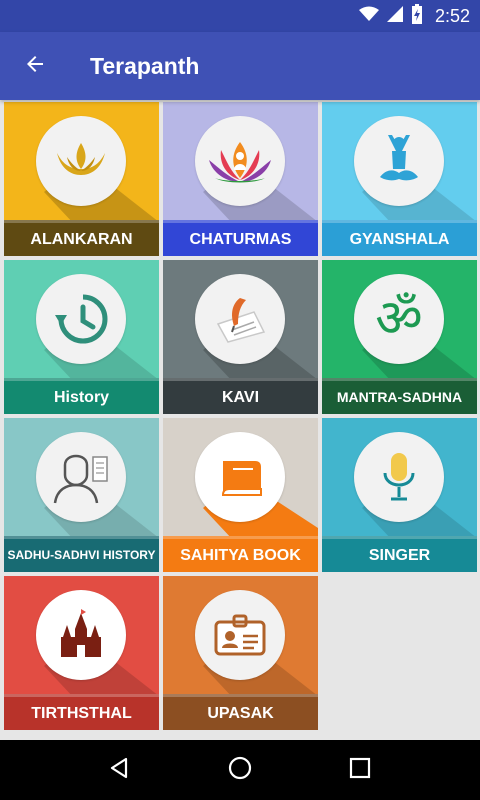 The image size is (480, 800). I want to click on app-bar: Terapanth, so click(240, 66).